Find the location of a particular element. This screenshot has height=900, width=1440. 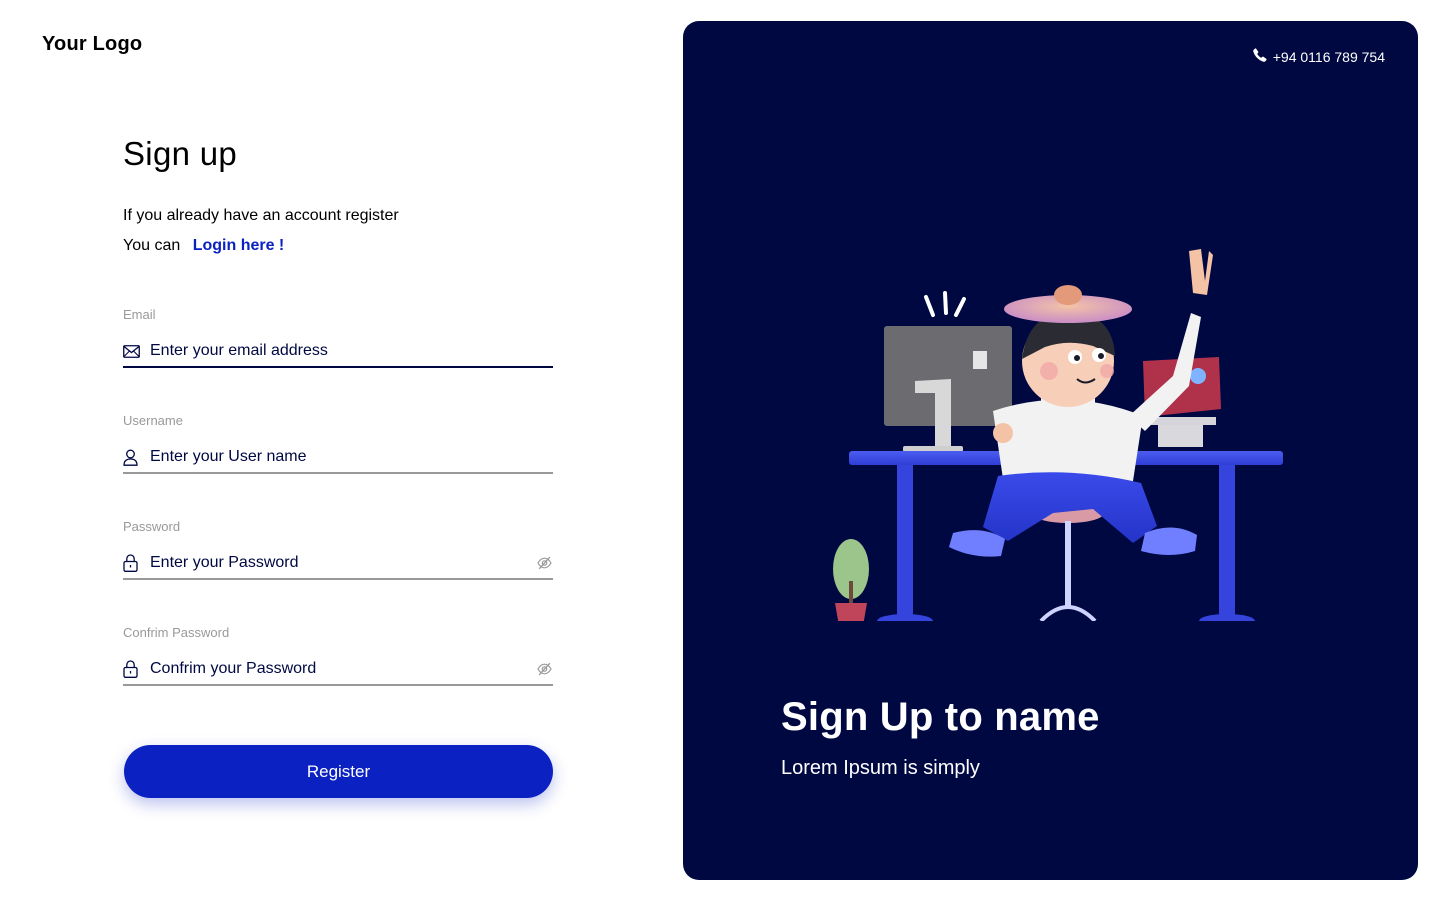

contact-phone: +94 0116 789 754 is located at coordinates (1318, 56).